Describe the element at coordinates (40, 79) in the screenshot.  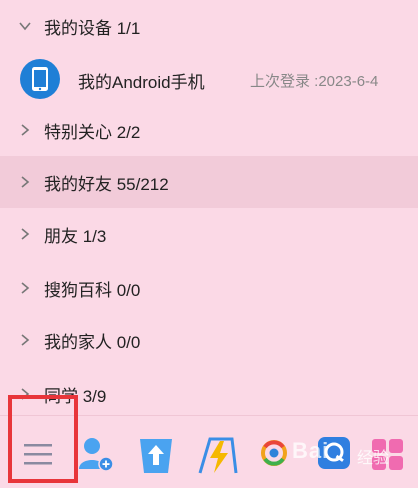
I see `phone-icon` at that location.